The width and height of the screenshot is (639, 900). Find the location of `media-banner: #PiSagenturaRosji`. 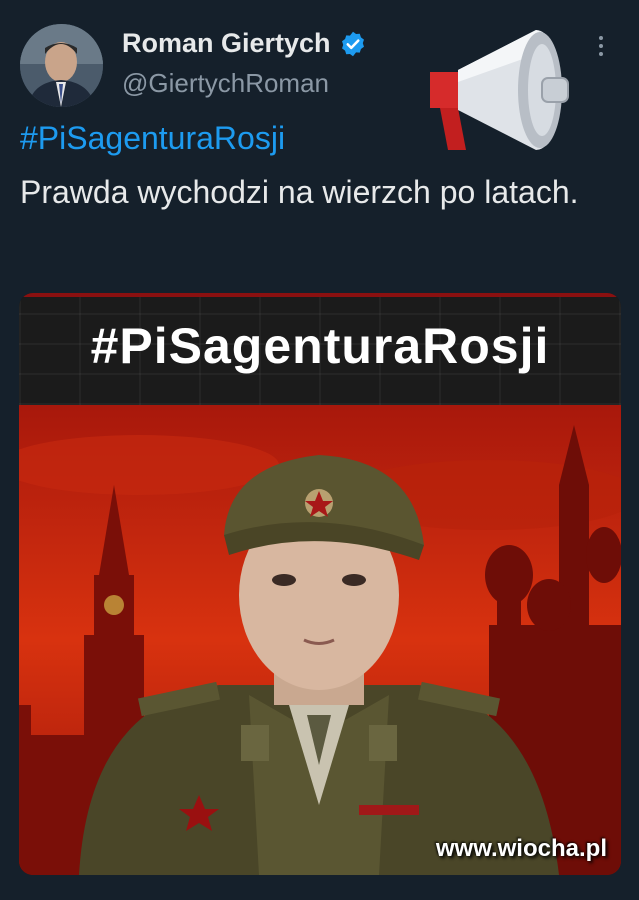

media-banner: #PiSagenturaRosji is located at coordinates (320, 349).